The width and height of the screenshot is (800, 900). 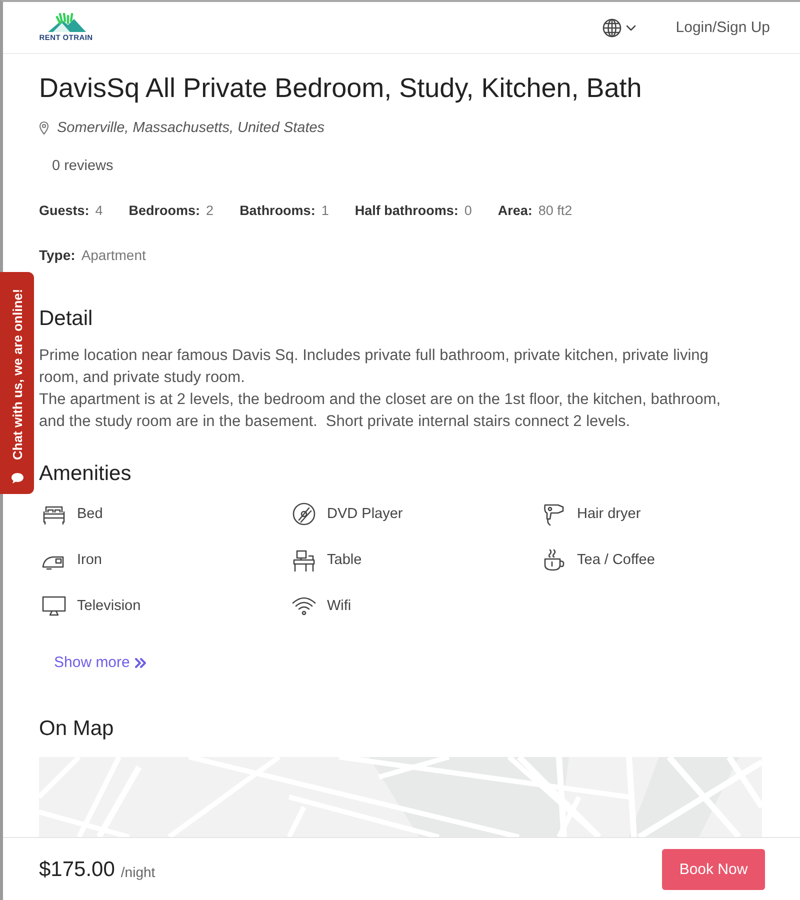 I want to click on spec-label: Bathrooms:, so click(x=278, y=211).